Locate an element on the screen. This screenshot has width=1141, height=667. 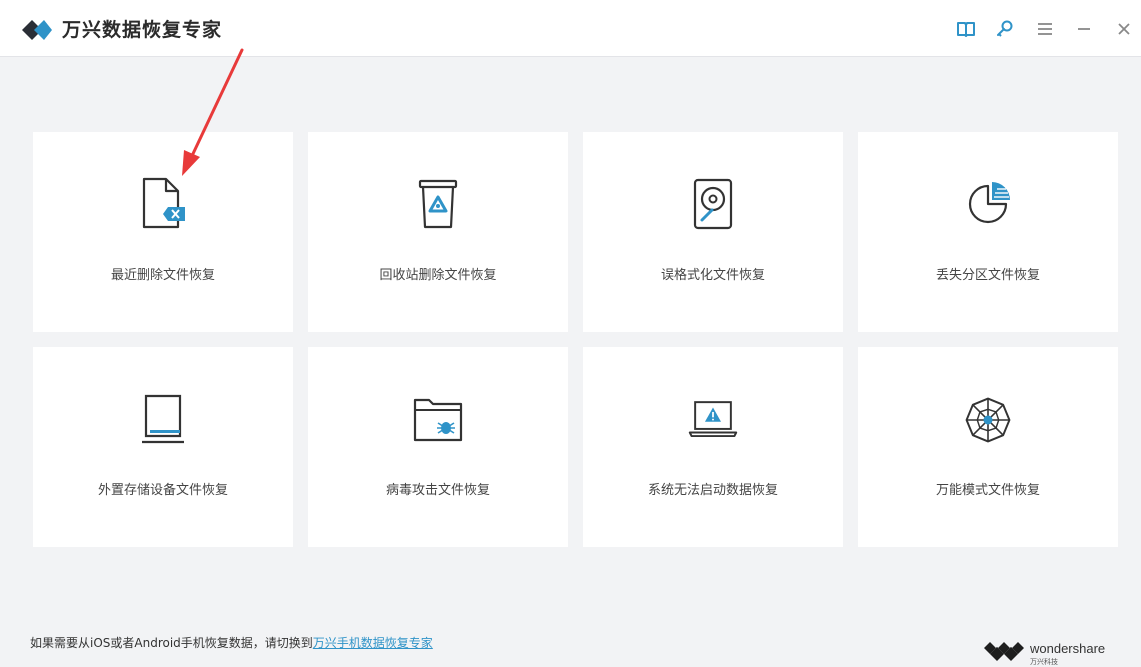
card-label: 系统无法启动数据恢复 is located at coordinates (712, 490).